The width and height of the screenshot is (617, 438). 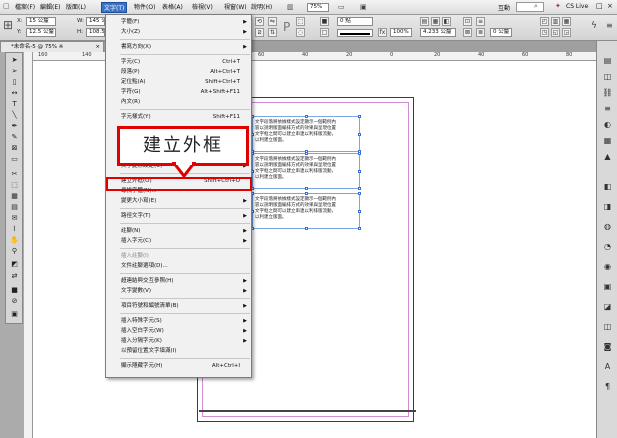 What do you see at coordinates (607, 246) in the screenshot?
I see `timing-panel-icon: ◔` at bounding box center [607, 246].